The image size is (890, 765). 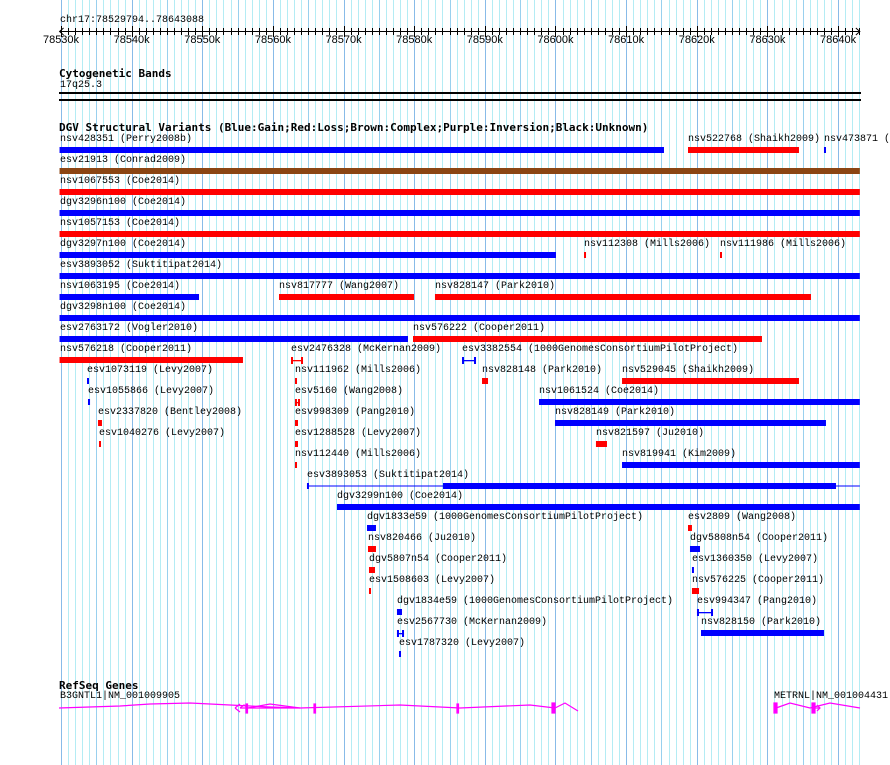 What do you see at coordinates (339, 286) in the screenshot?
I see `sv-feature-label: nsv817777 (Wang2007)` at bounding box center [339, 286].